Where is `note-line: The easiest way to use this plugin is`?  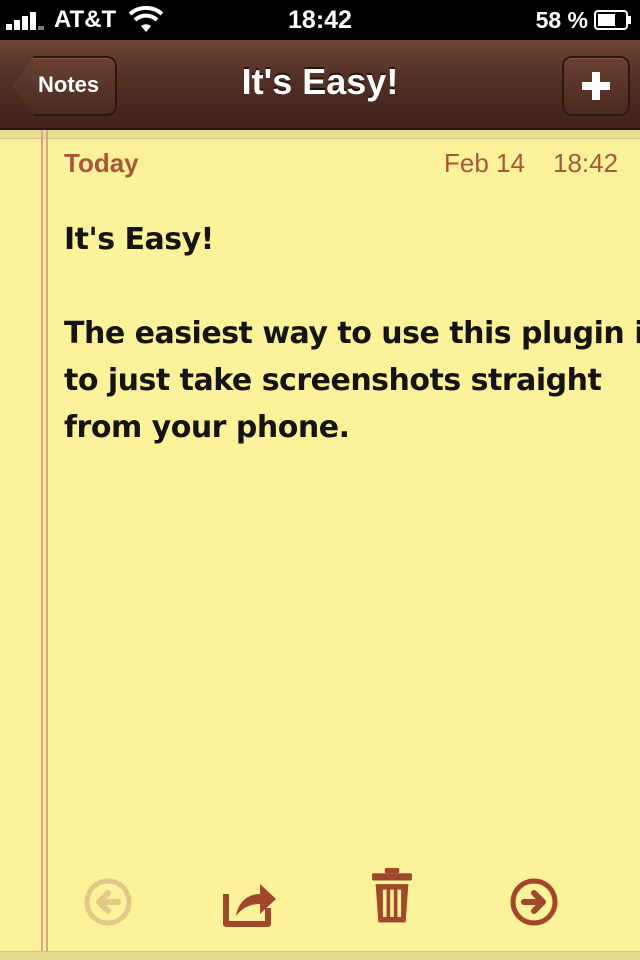
note-line: The easiest way to use this plugin is is located at coordinates (352, 333).